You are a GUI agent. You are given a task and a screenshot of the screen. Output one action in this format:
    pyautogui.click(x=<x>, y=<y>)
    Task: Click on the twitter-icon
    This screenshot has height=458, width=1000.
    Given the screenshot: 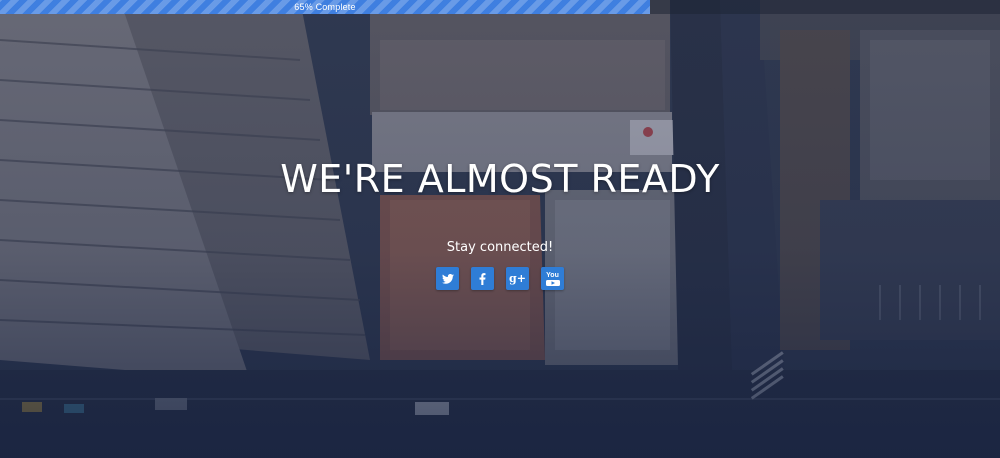 What is the action you would take?
    pyautogui.click(x=447, y=278)
    